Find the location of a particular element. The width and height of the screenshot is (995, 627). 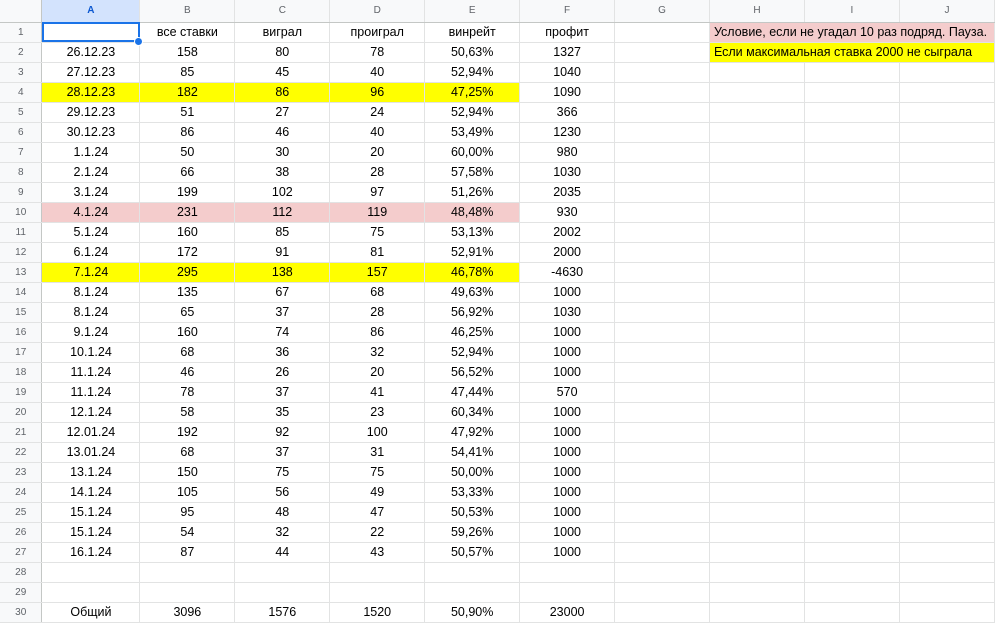

header-cell-winrate: винрейт is located at coordinates (472, 32).